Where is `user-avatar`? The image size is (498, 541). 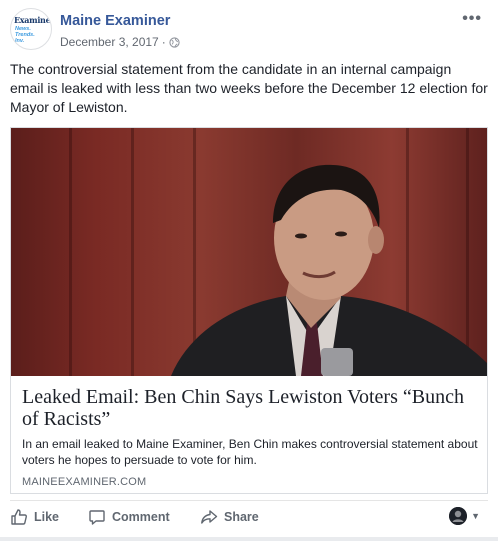 user-avatar is located at coordinates (458, 516).